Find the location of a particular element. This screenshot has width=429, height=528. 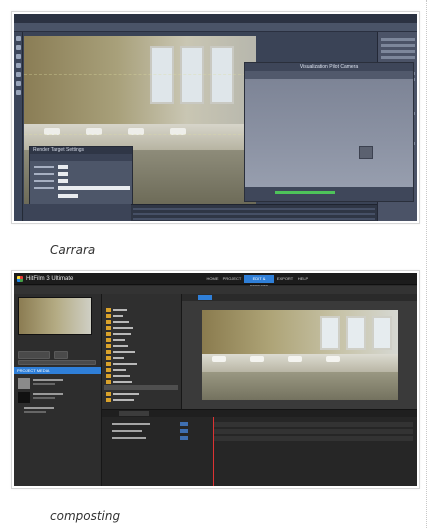

viewer-frame is located at coordinates (300, 355).